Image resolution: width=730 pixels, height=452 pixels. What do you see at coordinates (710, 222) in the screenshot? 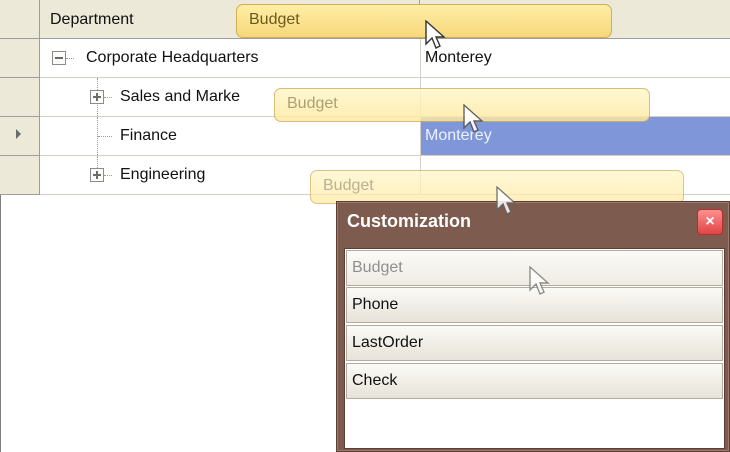
I see `close-icon: ×` at bounding box center [710, 222].